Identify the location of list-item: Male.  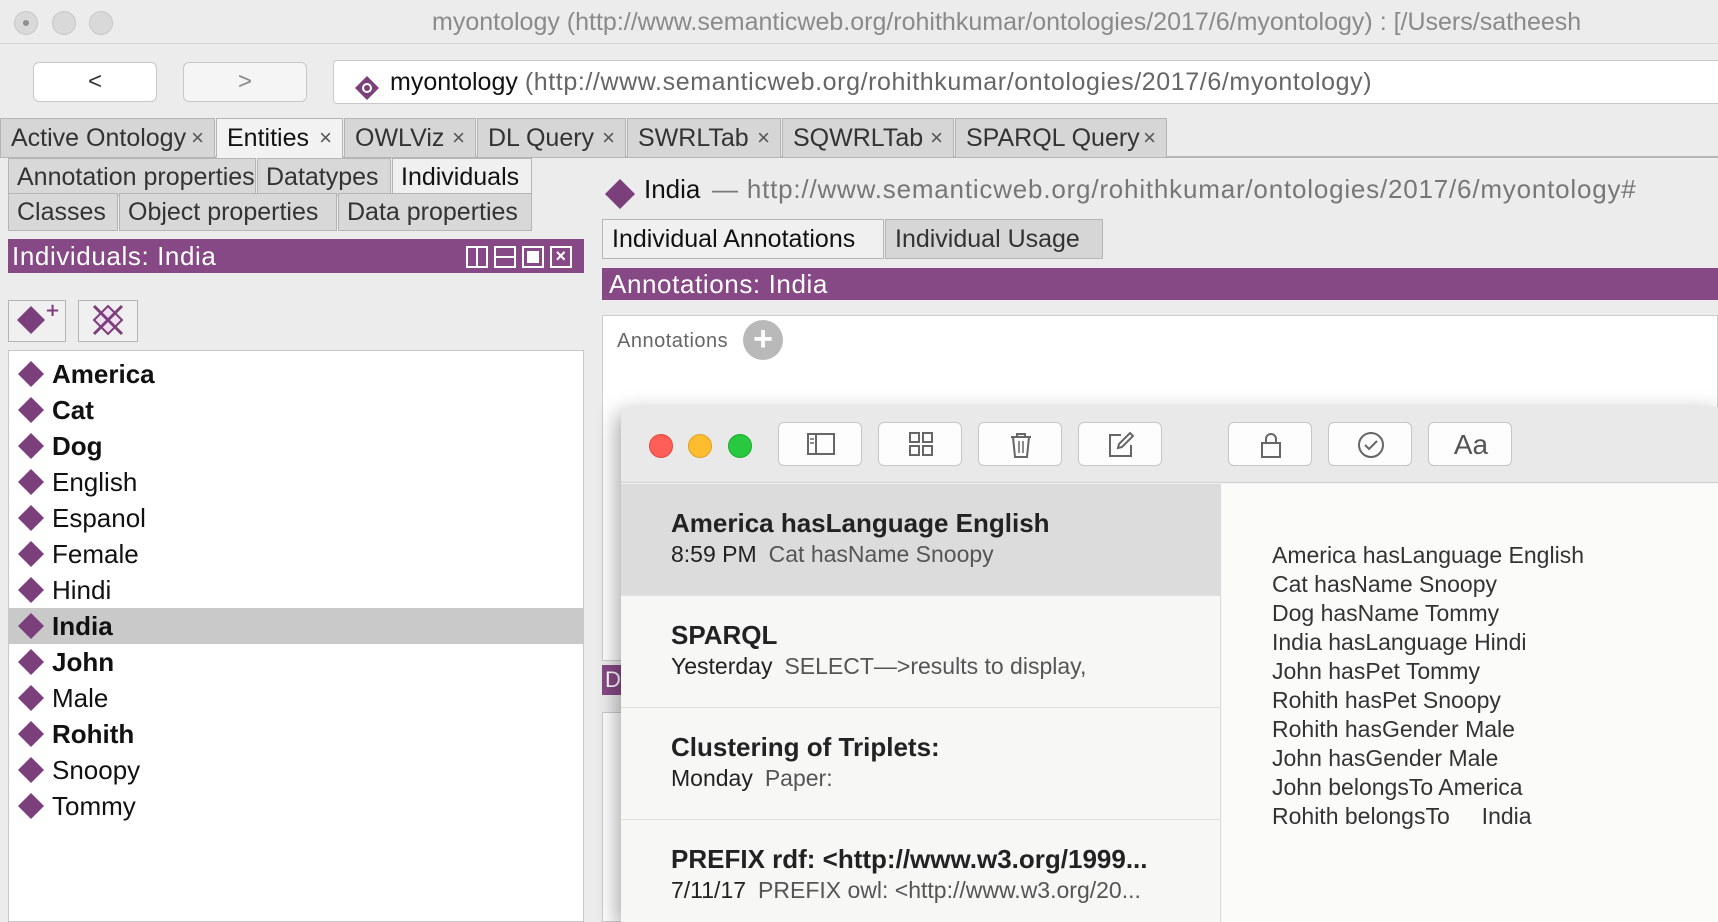
(296, 698).